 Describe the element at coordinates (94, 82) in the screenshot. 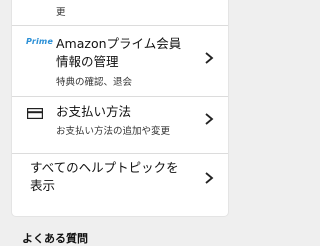

I see `prime-item-subtitle: 特典の確認、退会` at that location.